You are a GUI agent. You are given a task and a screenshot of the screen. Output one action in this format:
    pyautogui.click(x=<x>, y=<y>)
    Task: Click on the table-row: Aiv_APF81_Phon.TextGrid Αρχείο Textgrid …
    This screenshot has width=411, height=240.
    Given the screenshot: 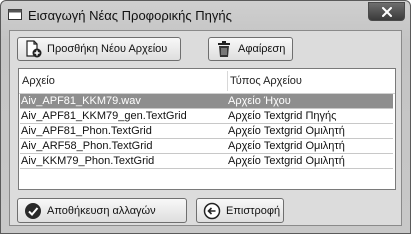 What is the action you would take?
    pyautogui.click(x=206, y=131)
    